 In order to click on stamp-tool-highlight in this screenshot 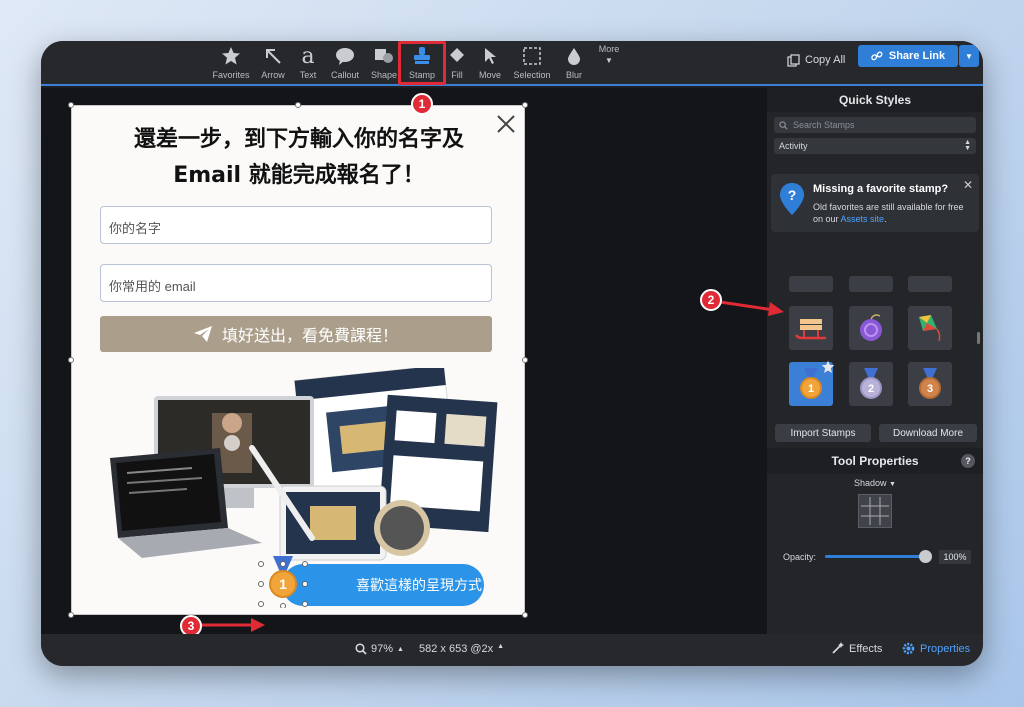, I will do `click(422, 63)`.